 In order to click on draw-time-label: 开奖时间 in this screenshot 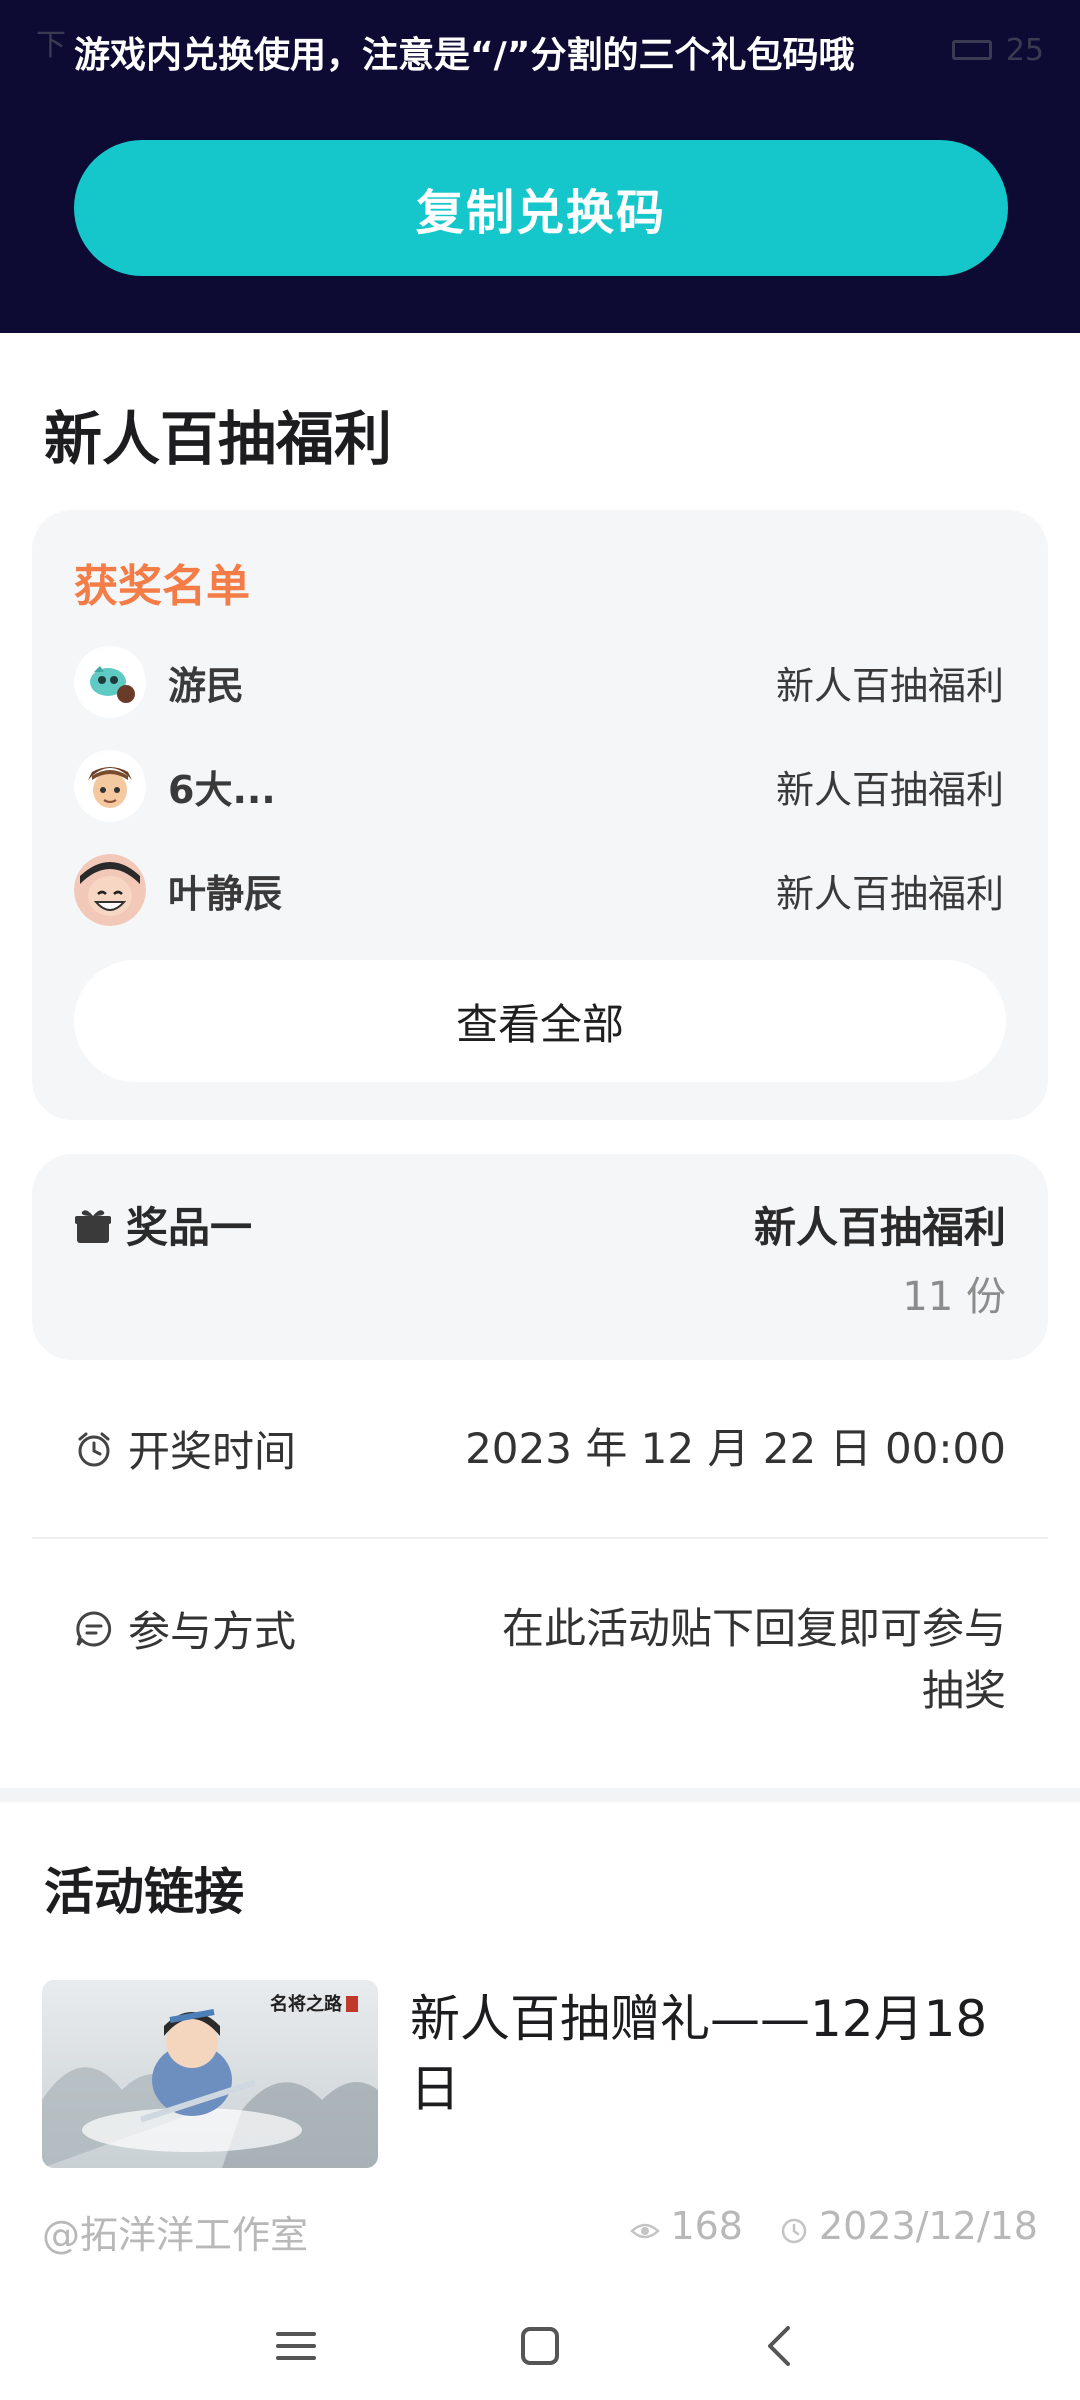, I will do `click(185, 1448)`.